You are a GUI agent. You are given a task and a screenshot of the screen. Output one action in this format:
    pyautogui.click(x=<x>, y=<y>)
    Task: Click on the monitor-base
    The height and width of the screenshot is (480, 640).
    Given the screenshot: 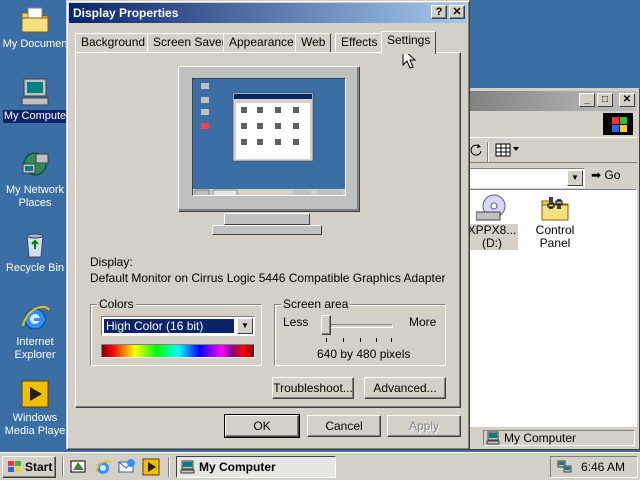 What is the action you would take?
    pyautogui.click(x=267, y=230)
    